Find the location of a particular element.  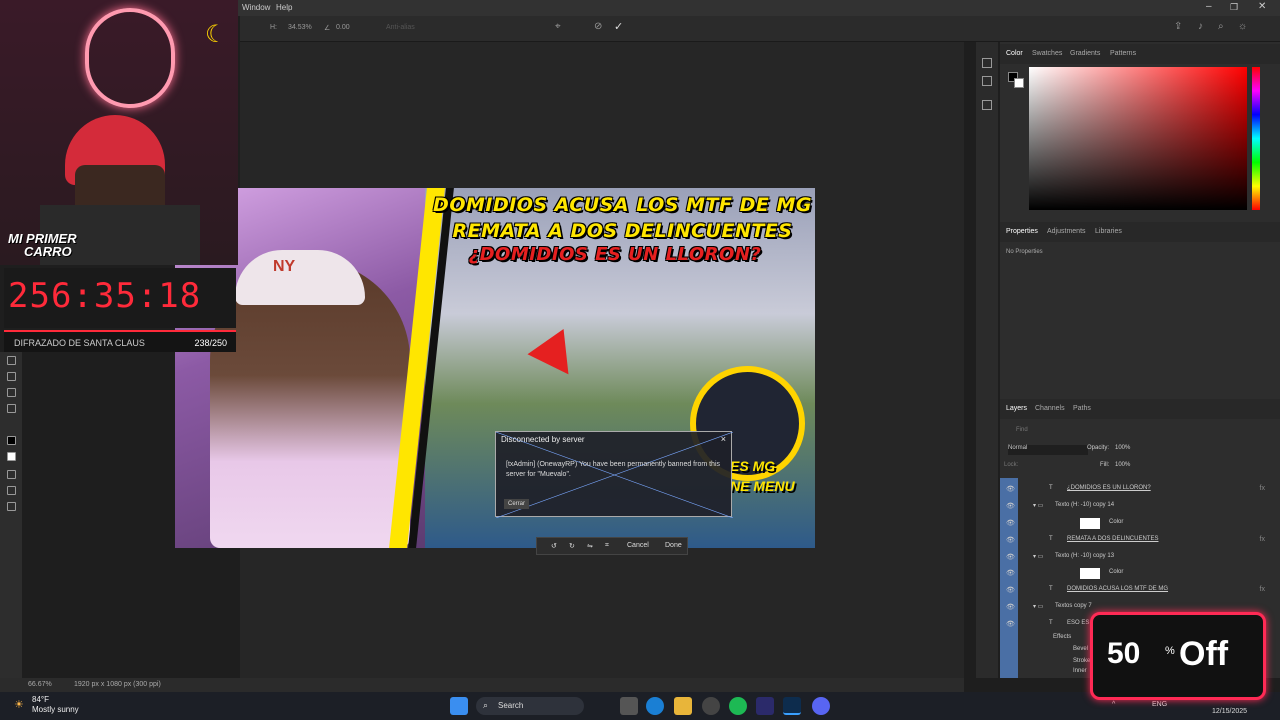

tab-patterns: Patterns is located at coordinates (1123, 53).